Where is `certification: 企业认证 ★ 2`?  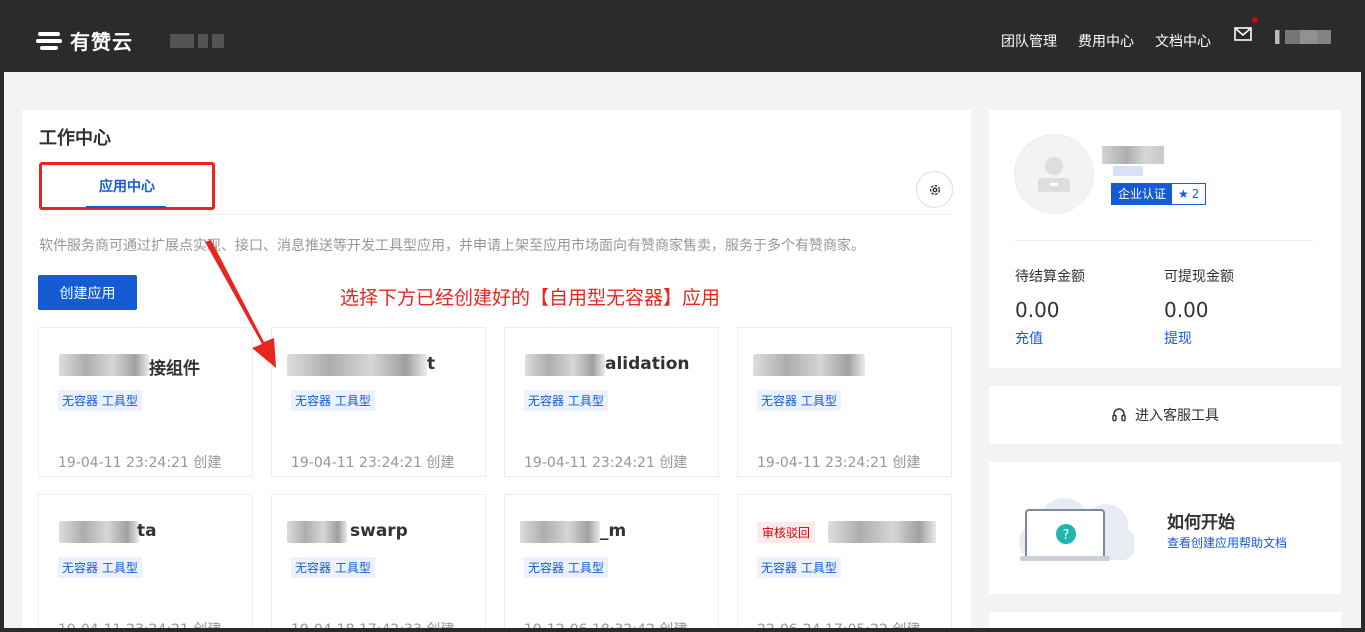 certification: 企业认证 ★ 2 is located at coordinates (1159, 194).